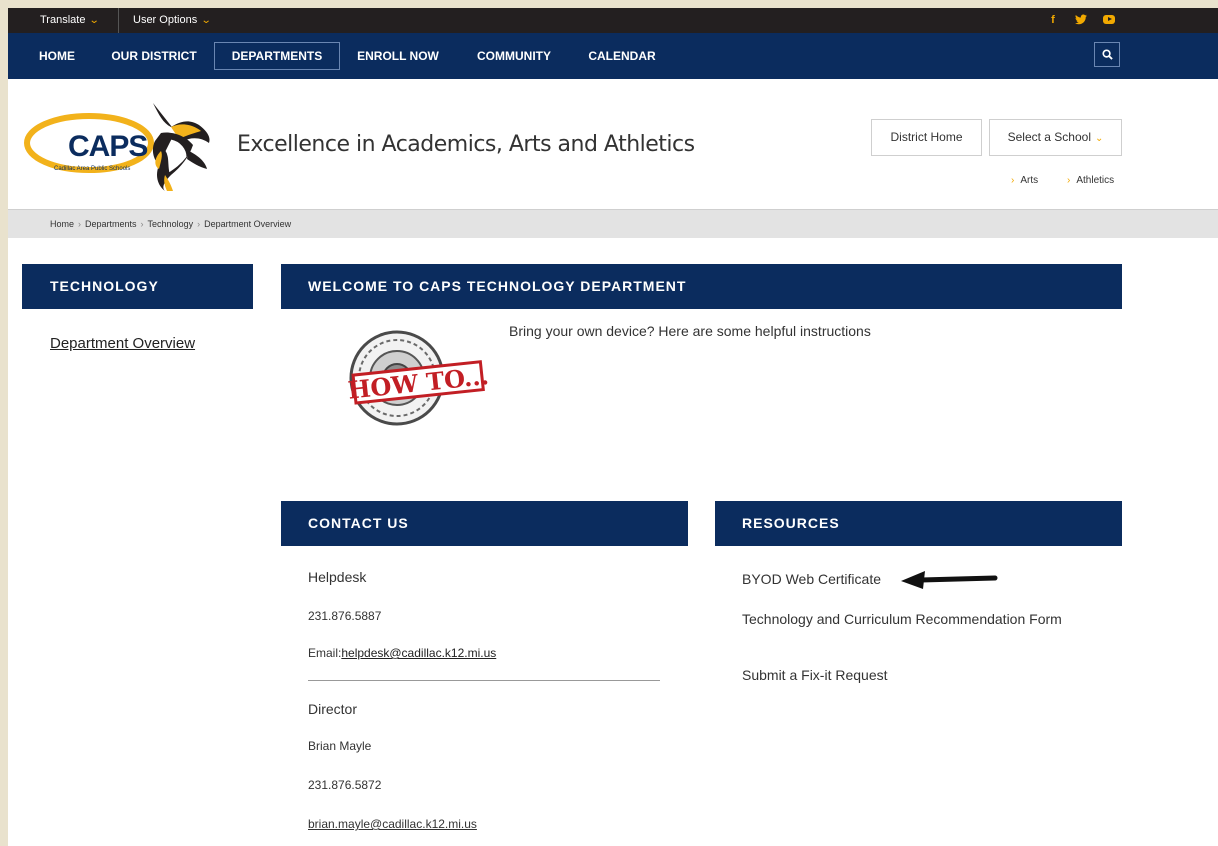 Image resolution: width=1218 pixels, height=846 pixels. What do you see at coordinates (92, 169) in the screenshot?
I see `logo-subtext: Cadillac Area Public Schools` at bounding box center [92, 169].